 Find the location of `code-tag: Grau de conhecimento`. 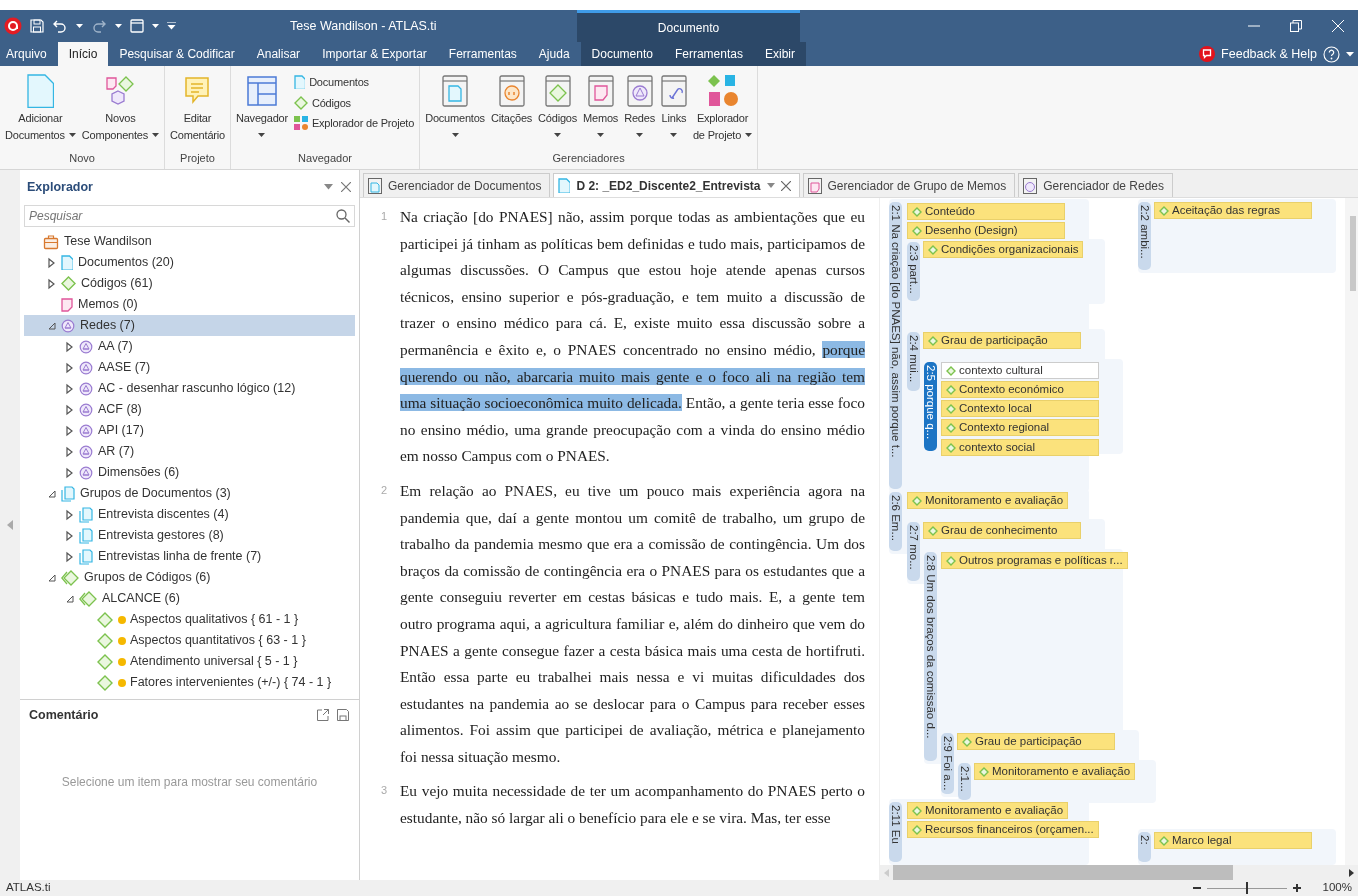

code-tag: Grau de conhecimento is located at coordinates (1002, 530).